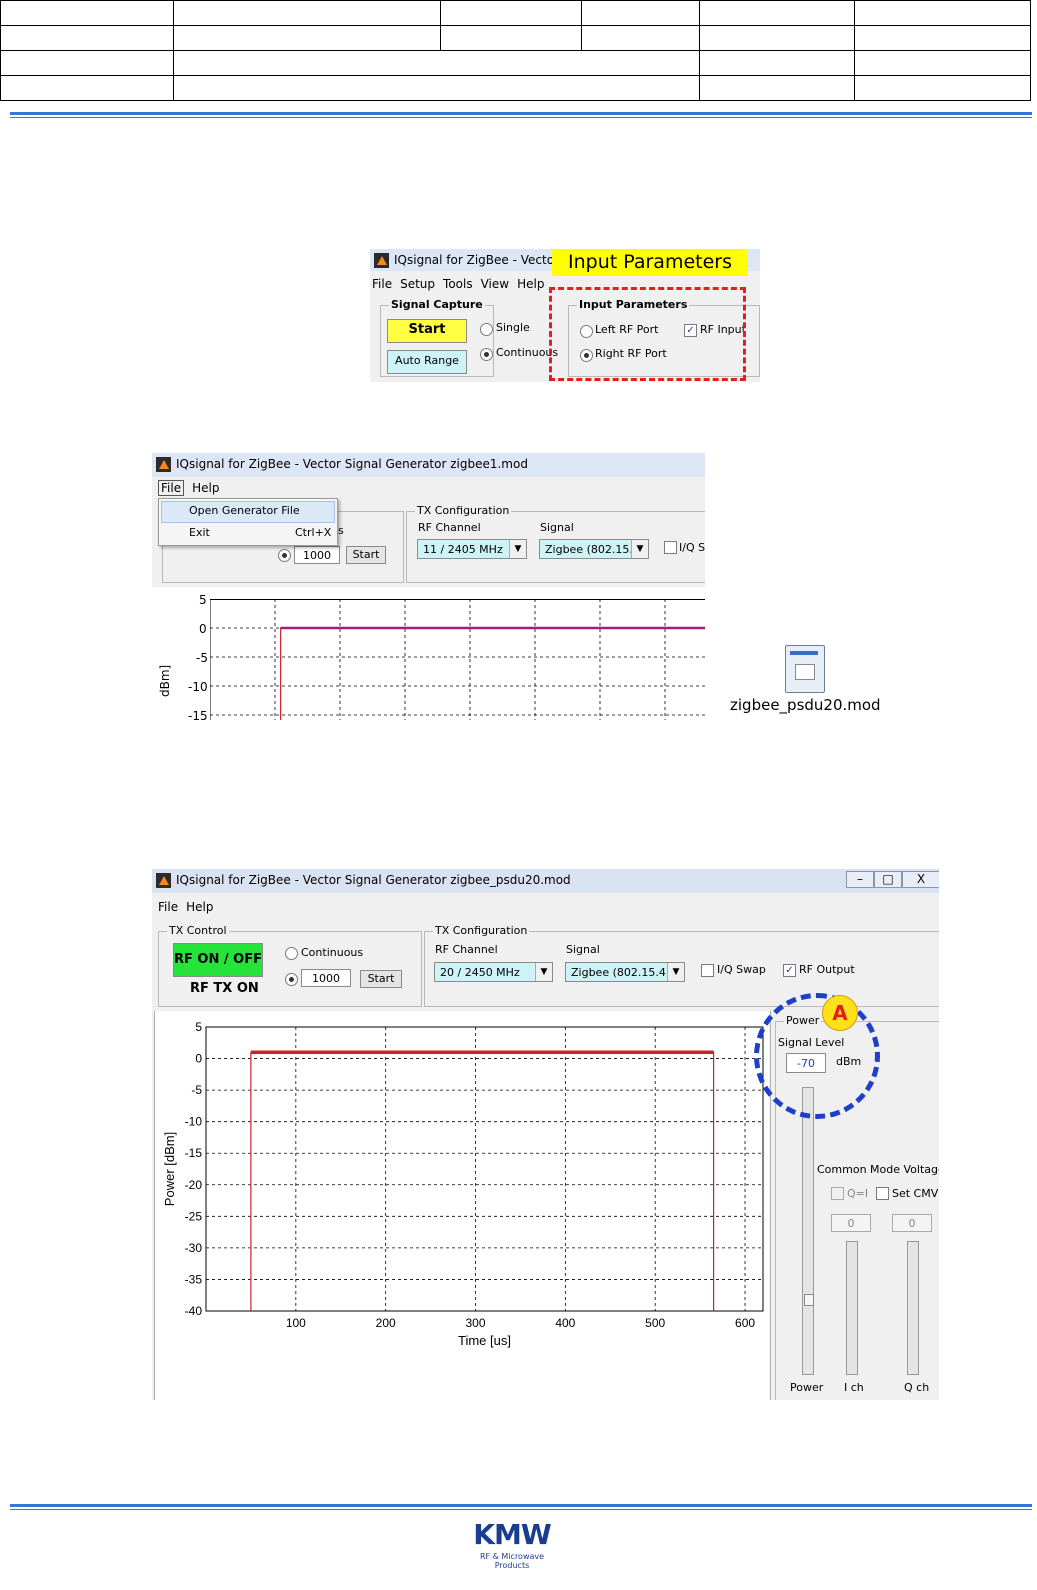 The image size is (1037, 1590). Describe the element at coordinates (169, 1169) in the screenshot. I see `y-axis-label-text: Power [dBm]` at that location.